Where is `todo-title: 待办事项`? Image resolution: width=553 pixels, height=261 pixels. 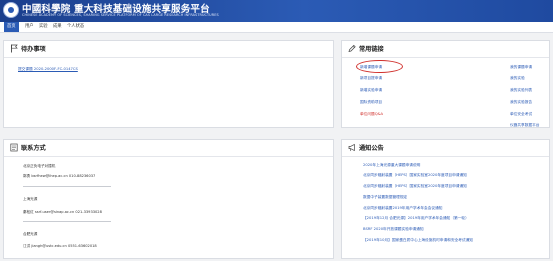
todo-title: 待办事项 is located at coordinates (33, 49).